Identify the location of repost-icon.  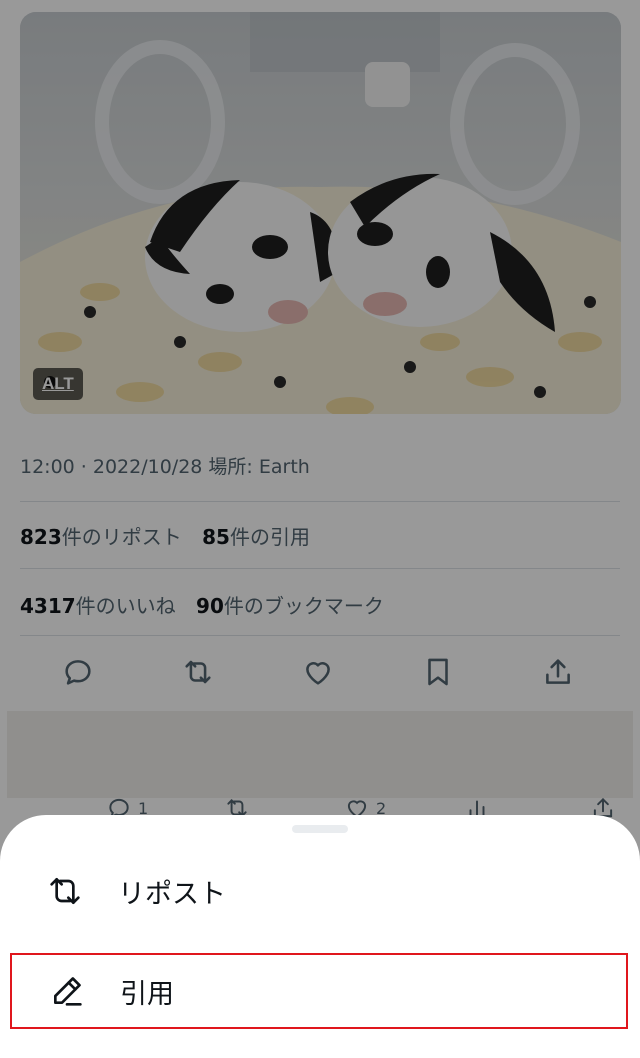
(65, 891).